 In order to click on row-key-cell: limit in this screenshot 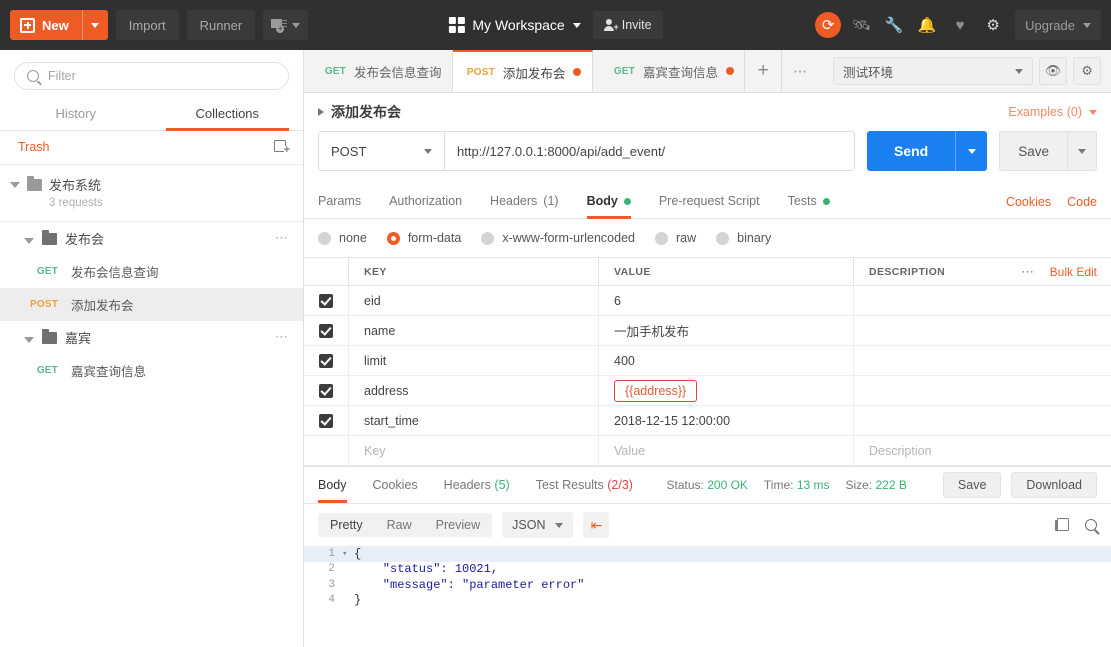, I will do `click(474, 360)`.